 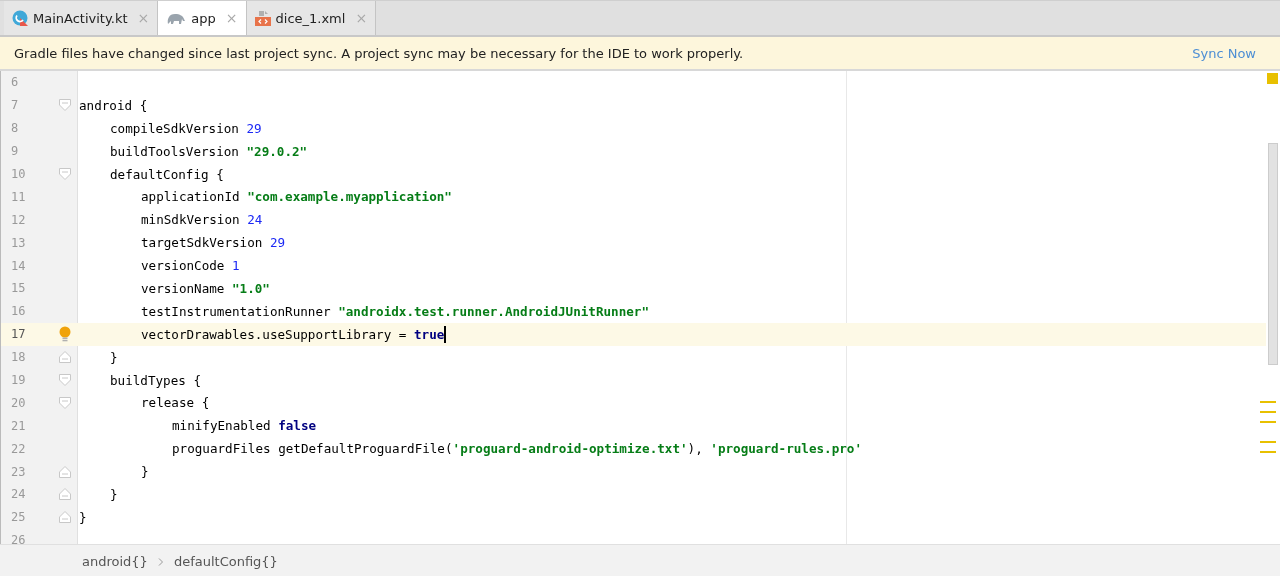 I want to click on line-number: 19, so click(x=18, y=380).